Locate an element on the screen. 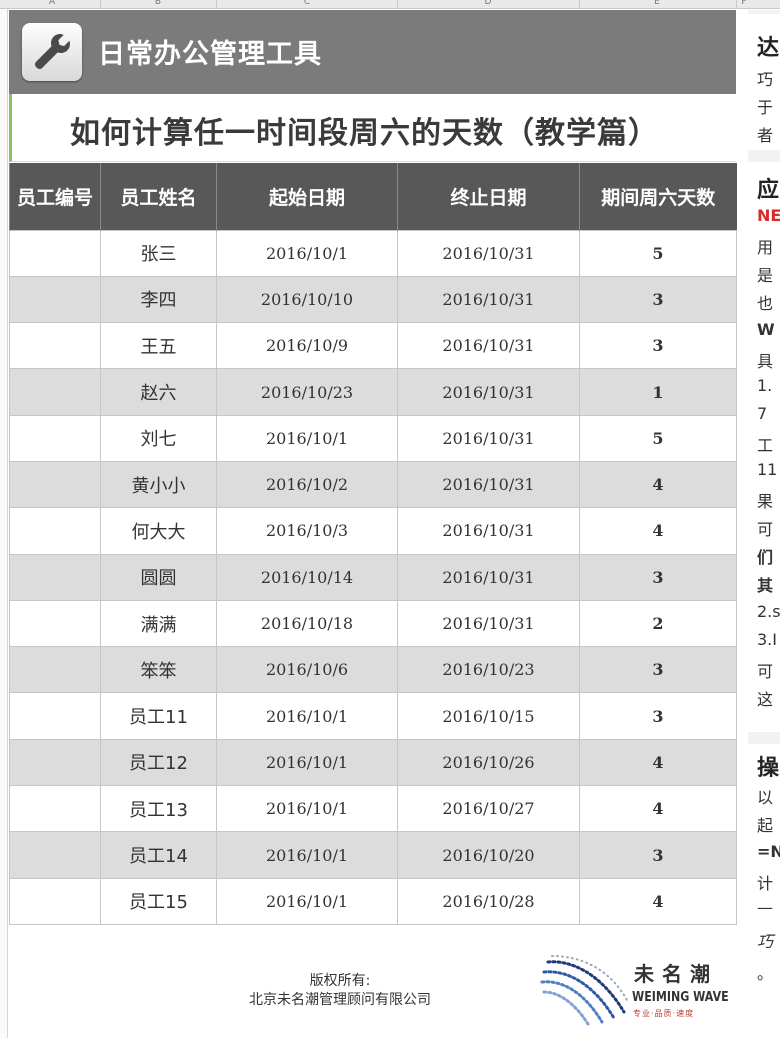 This screenshot has width=780, height=1038. copyright-notice: 版权所有: 北京未名潮管理顾问有限公司 is located at coordinates (340, 991).